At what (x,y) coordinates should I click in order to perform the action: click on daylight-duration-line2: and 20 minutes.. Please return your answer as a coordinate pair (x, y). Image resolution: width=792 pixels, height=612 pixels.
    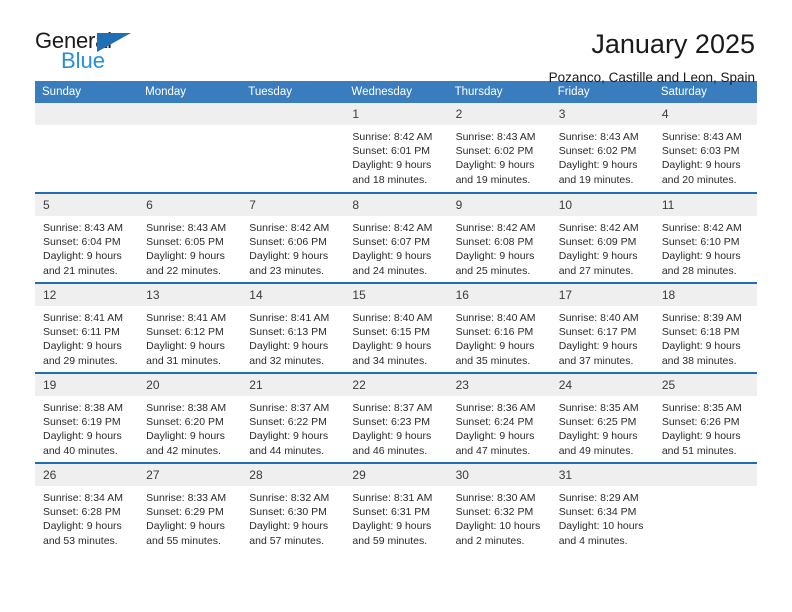
    Looking at the image, I should click on (699, 179).